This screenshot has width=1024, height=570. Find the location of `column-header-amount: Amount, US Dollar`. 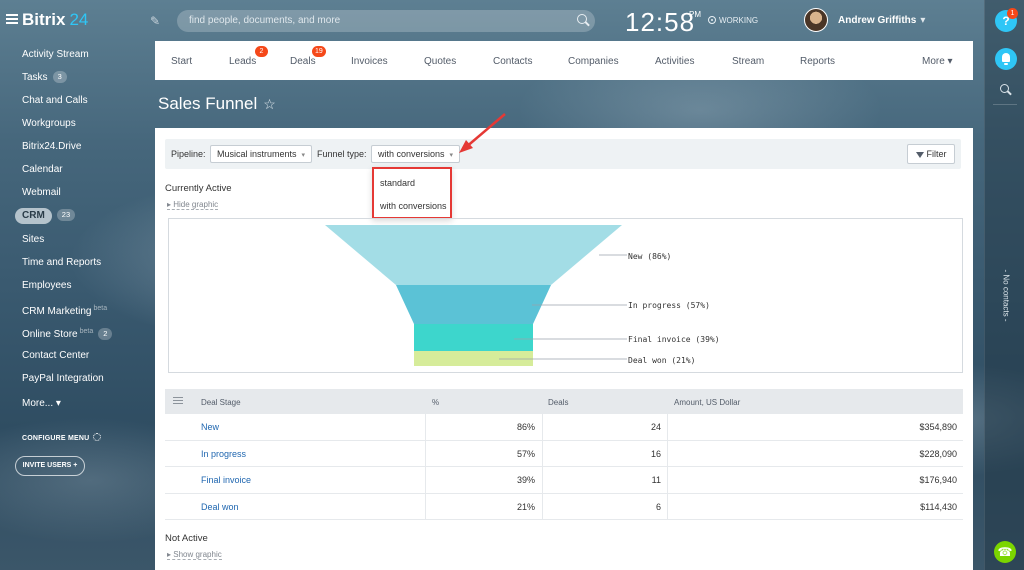

column-header-amount: Amount, US Dollar is located at coordinates (707, 402).